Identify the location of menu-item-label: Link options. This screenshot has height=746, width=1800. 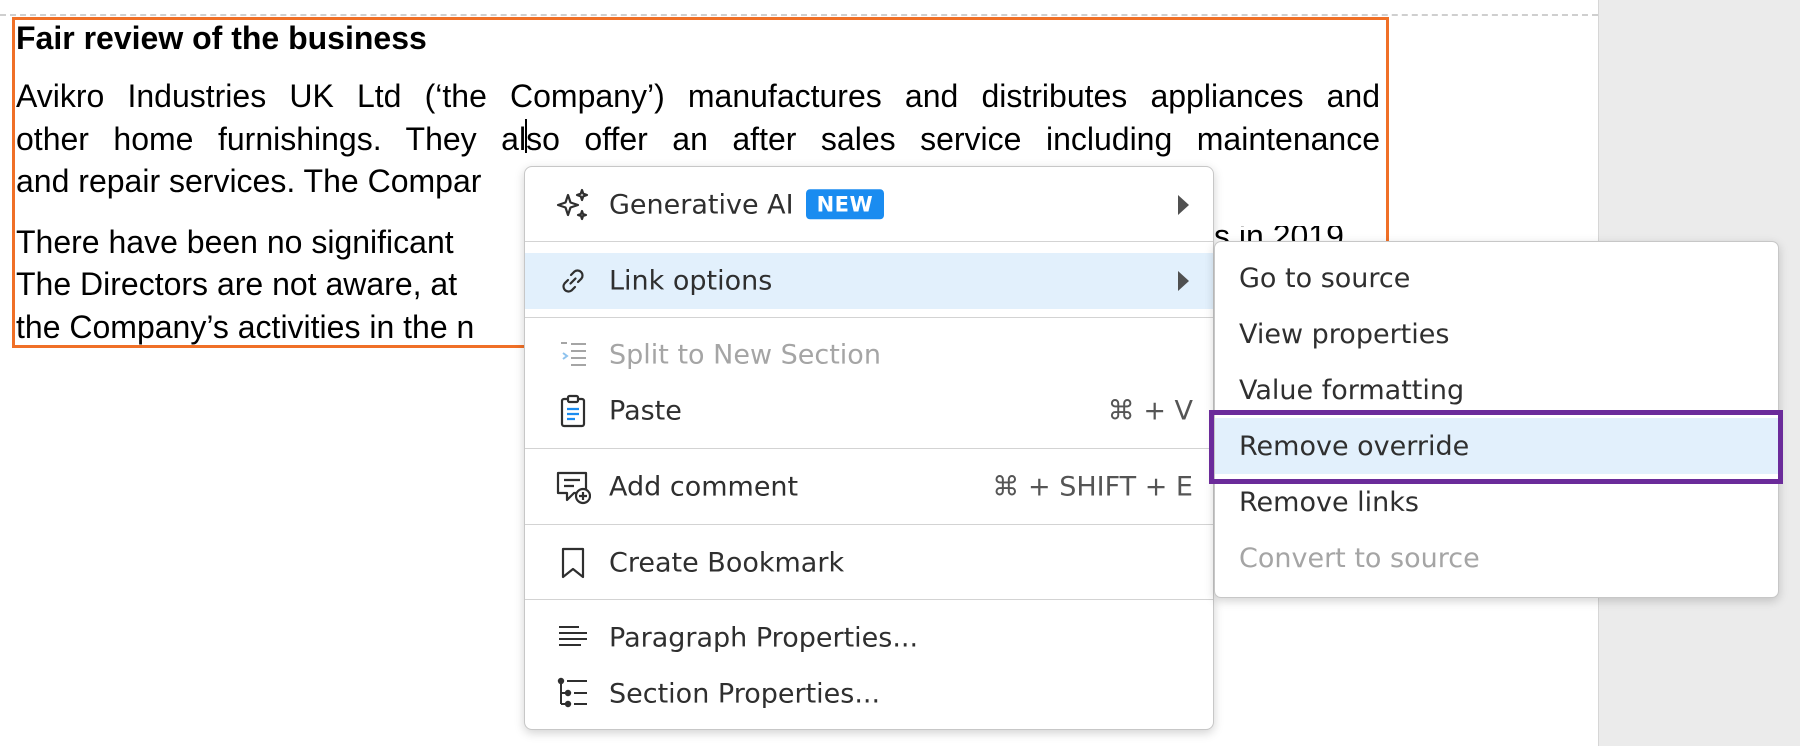
(691, 281).